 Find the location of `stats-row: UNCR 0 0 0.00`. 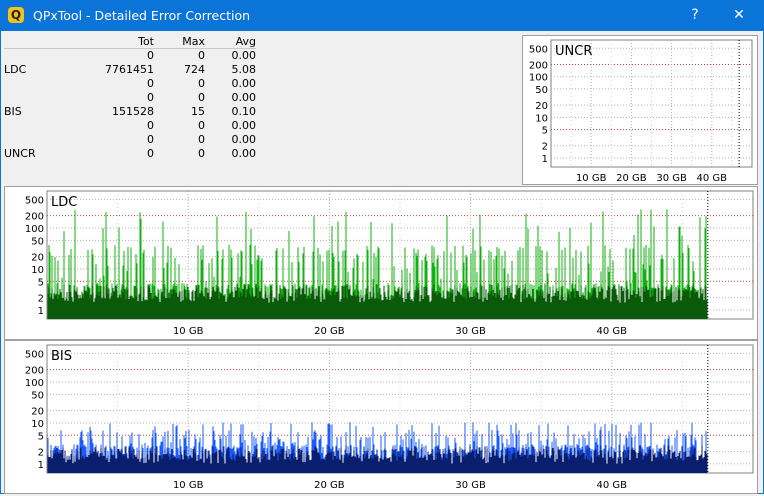

stats-row: UNCR 0 0 0.00 is located at coordinates (130, 154).